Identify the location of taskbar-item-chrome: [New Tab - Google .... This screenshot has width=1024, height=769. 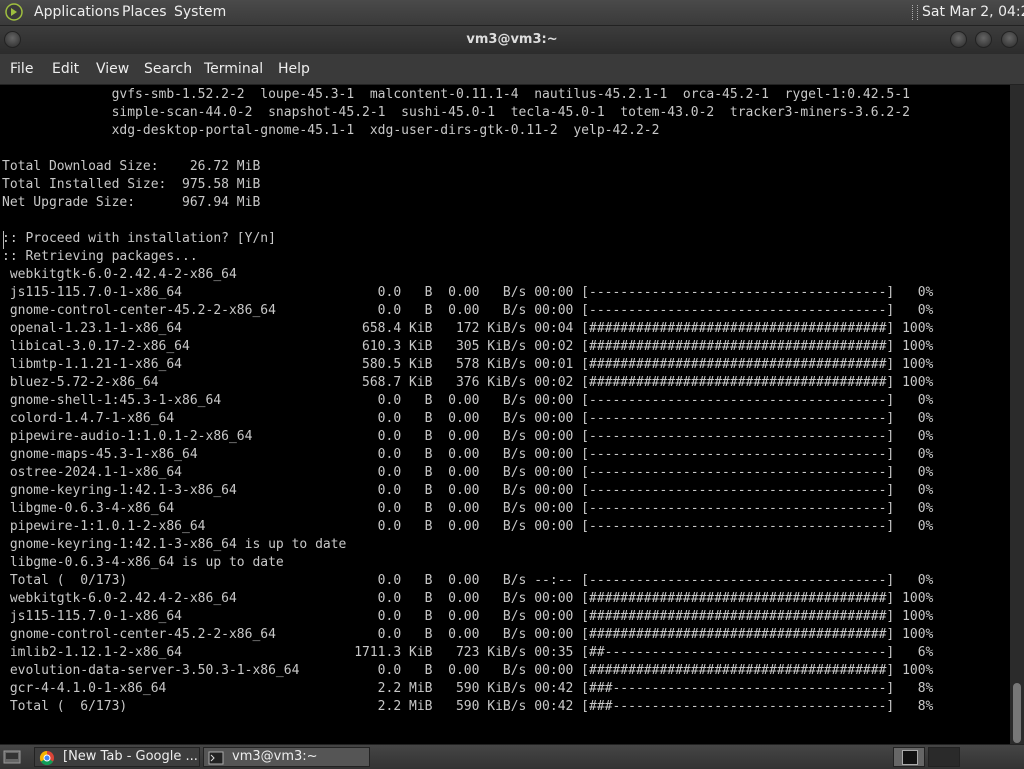
(117, 757).